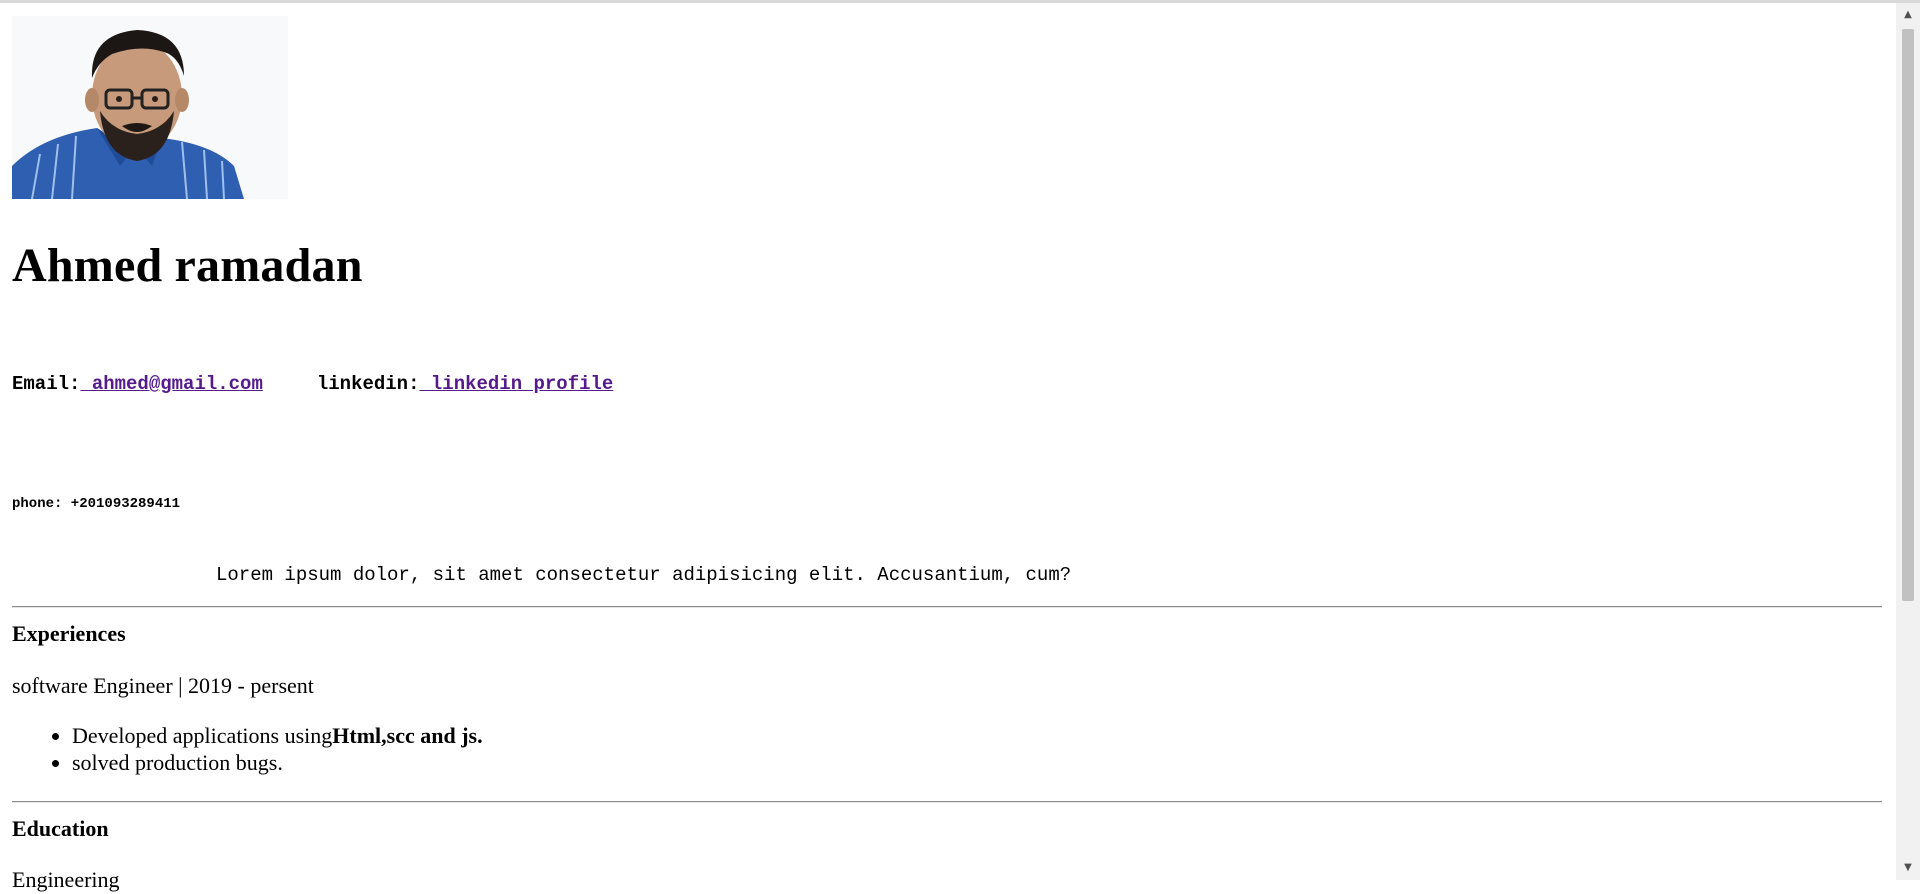 The height and width of the screenshot is (894, 1920). I want to click on profile-photo, so click(150, 107).